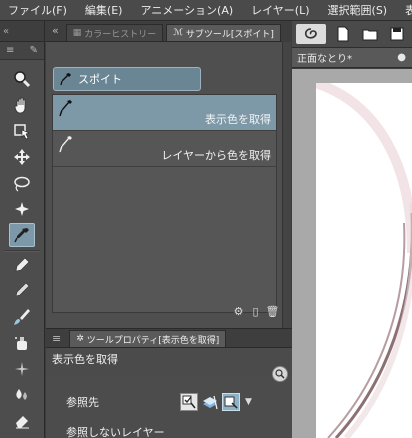  I want to click on panel-scrollbar, so click(286, 185).